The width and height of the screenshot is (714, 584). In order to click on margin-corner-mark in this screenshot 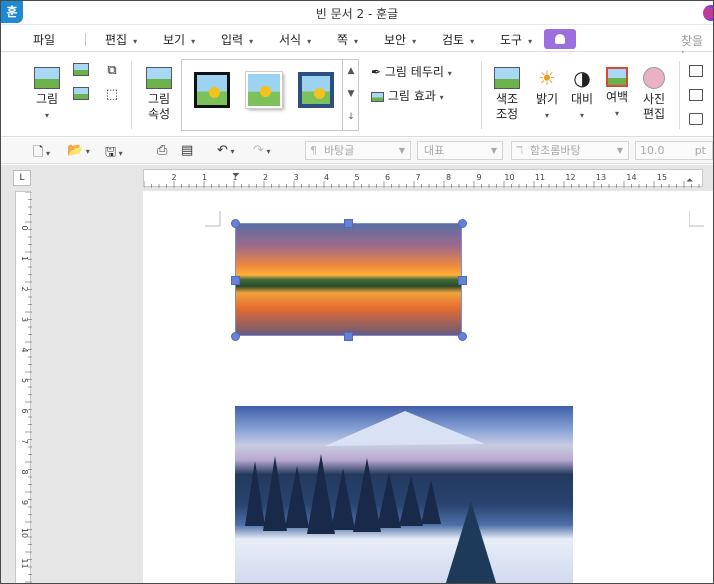, I will do `click(213, 219)`.